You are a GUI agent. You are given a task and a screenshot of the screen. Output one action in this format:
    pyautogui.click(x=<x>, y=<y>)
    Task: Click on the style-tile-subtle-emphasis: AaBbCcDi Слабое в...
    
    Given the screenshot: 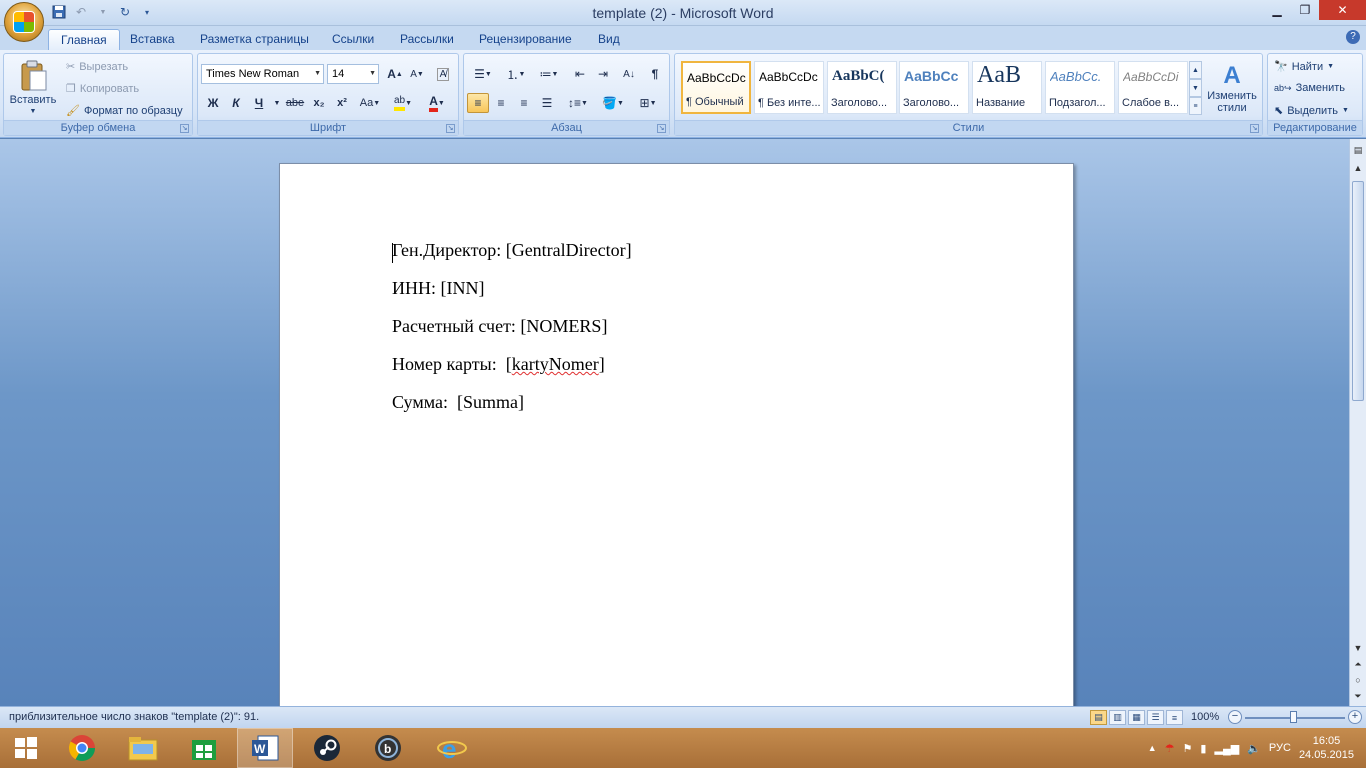 What is the action you would take?
    pyautogui.click(x=1153, y=87)
    